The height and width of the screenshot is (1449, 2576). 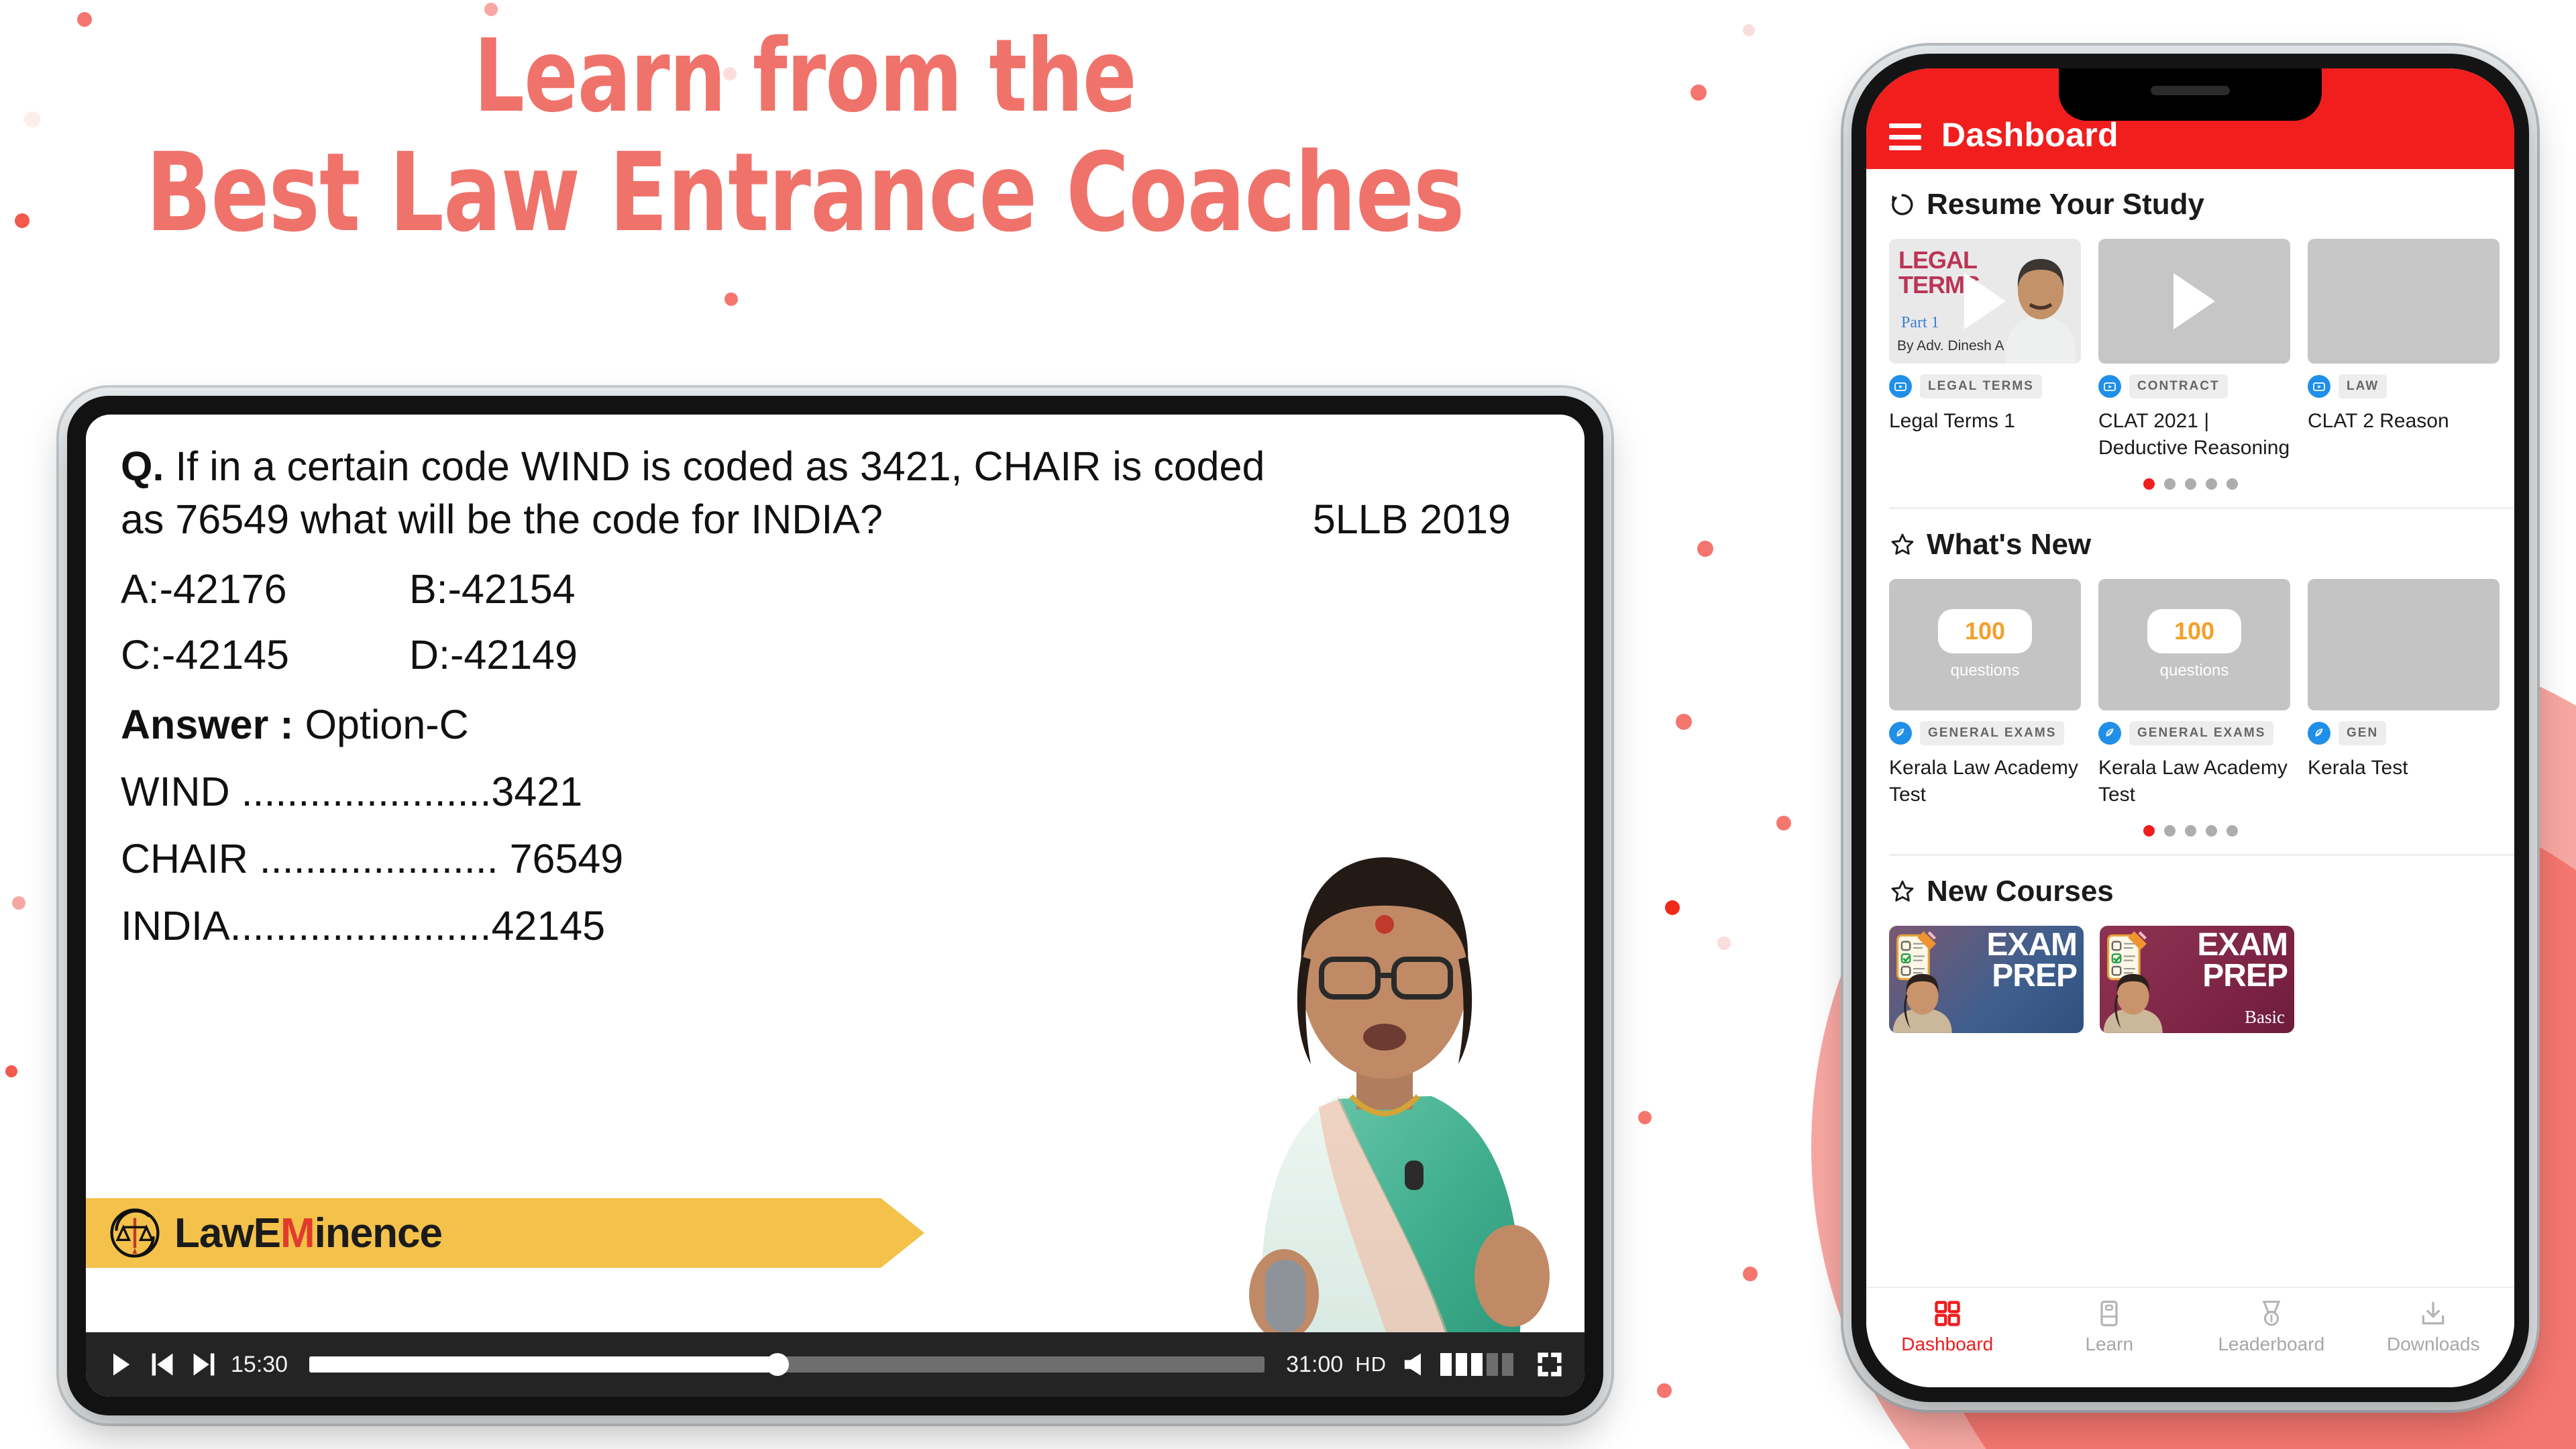 What do you see at coordinates (2201, 891) in the screenshot?
I see `section-header: New Courses` at bounding box center [2201, 891].